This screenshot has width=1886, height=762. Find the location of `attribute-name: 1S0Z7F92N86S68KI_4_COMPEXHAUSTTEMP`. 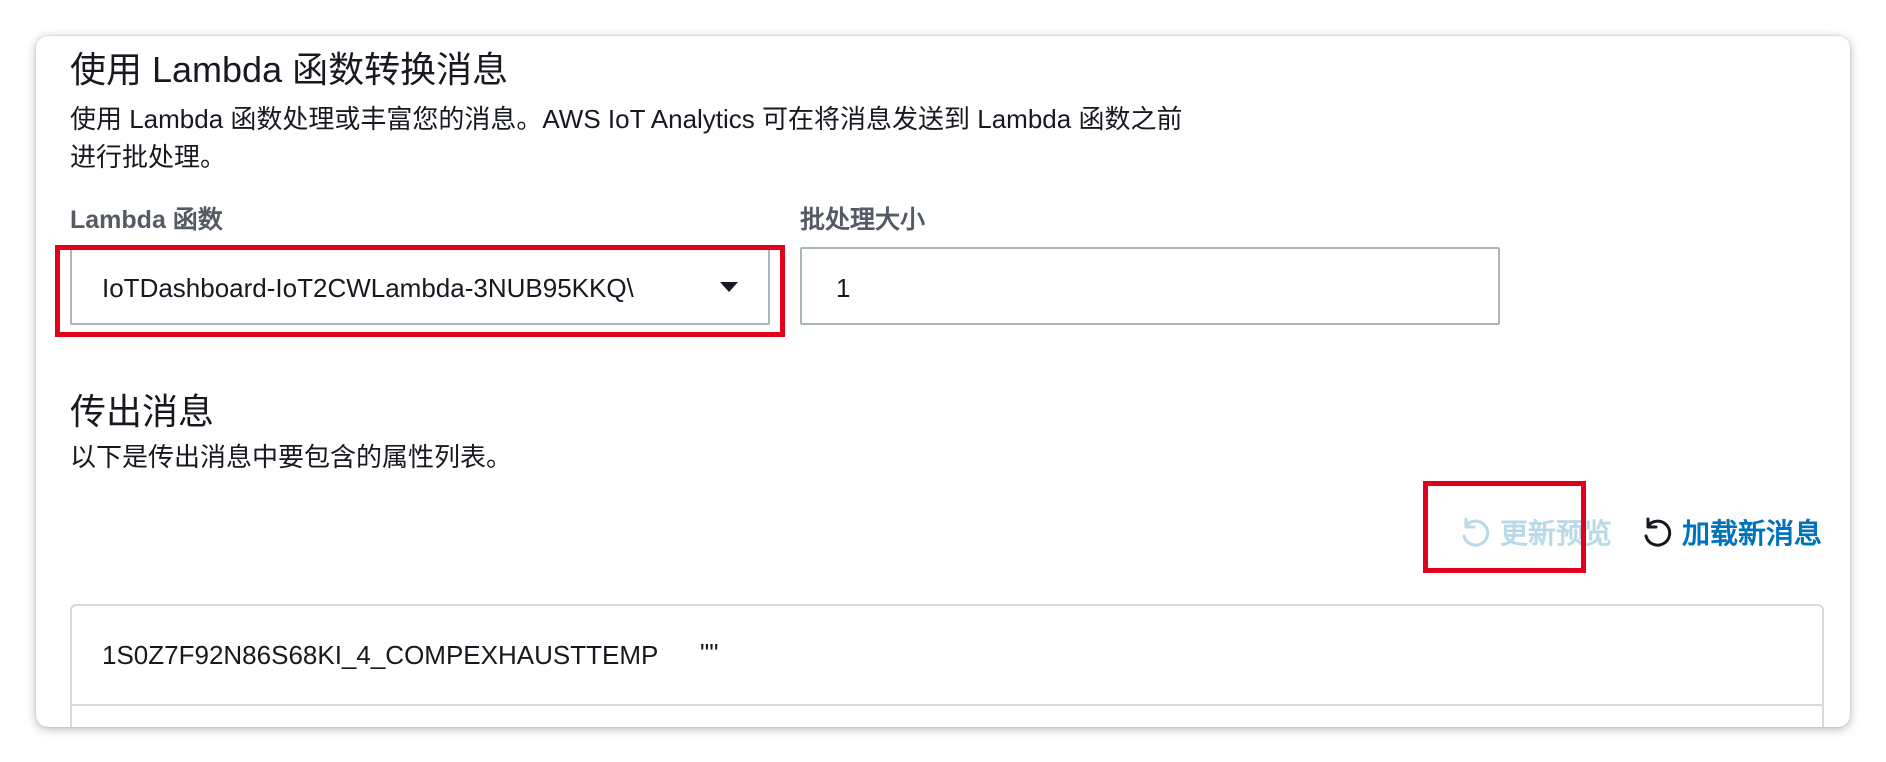

attribute-name: 1S0Z7F92N86S68KI_4_COMPEXHAUSTTEMP is located at coordinates (380, 655).